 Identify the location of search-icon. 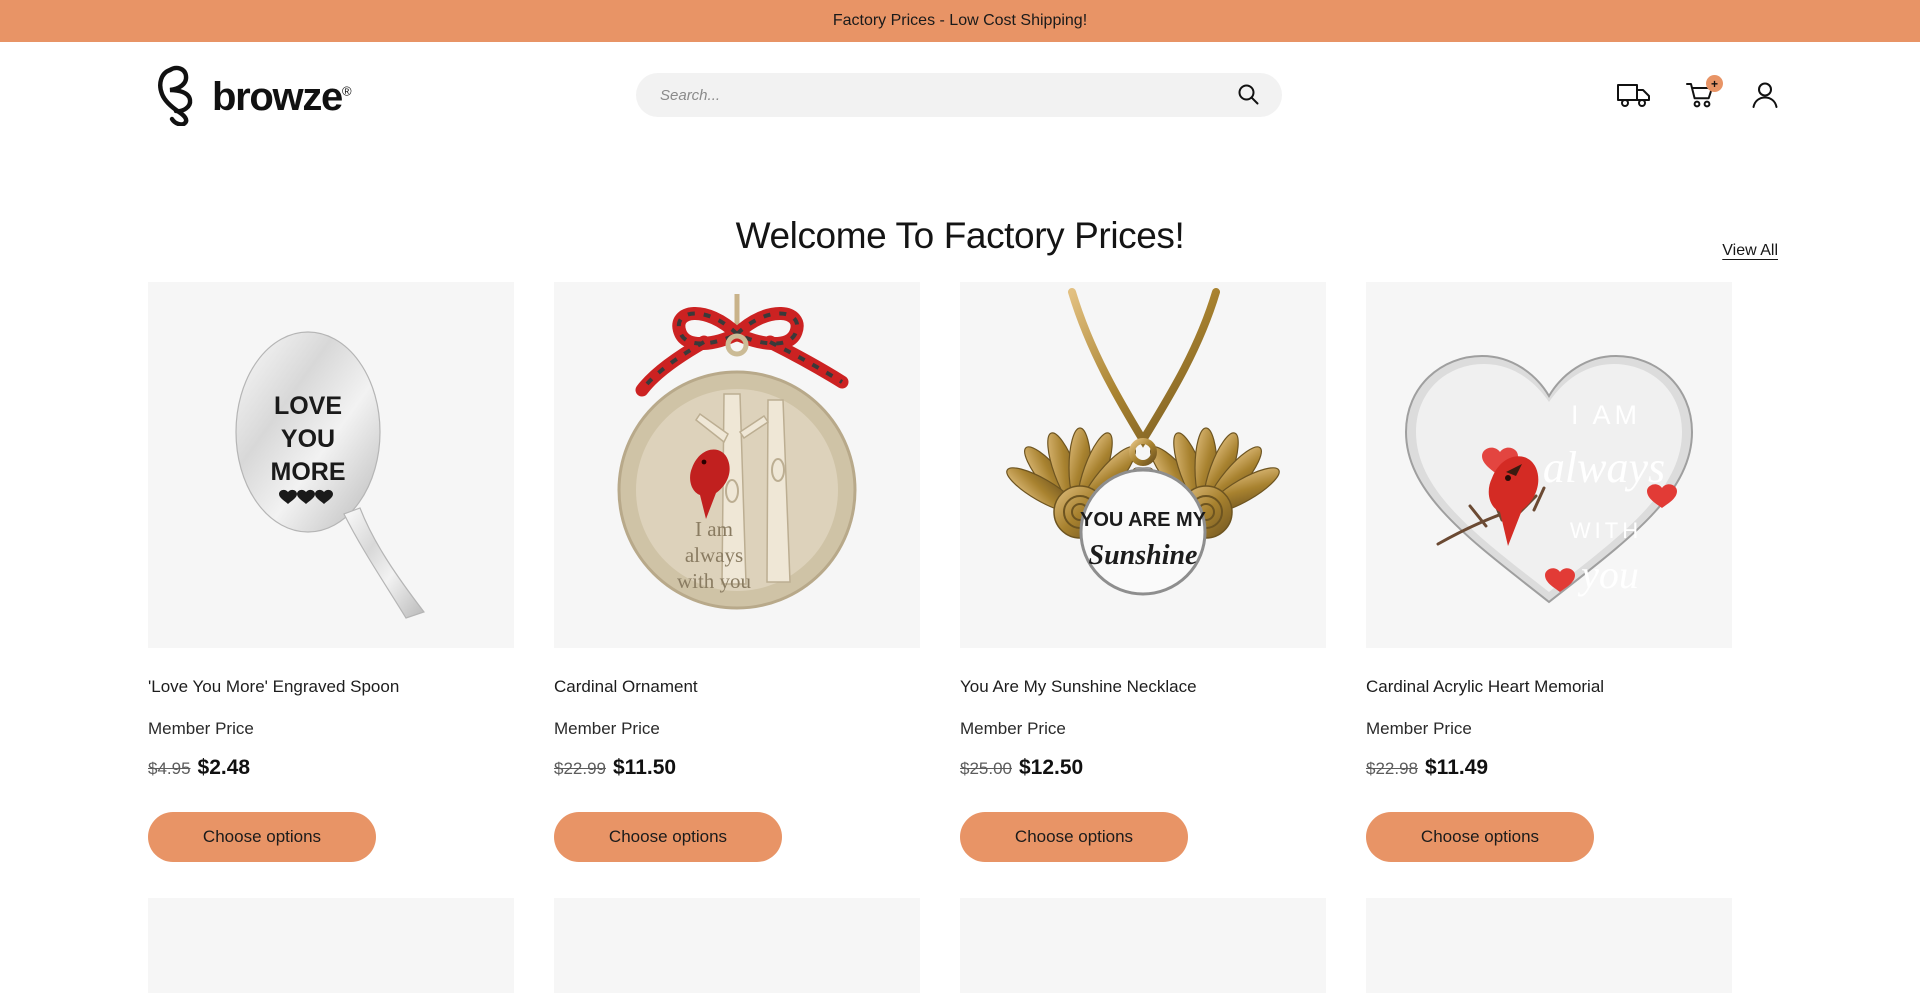
(1248, 95).